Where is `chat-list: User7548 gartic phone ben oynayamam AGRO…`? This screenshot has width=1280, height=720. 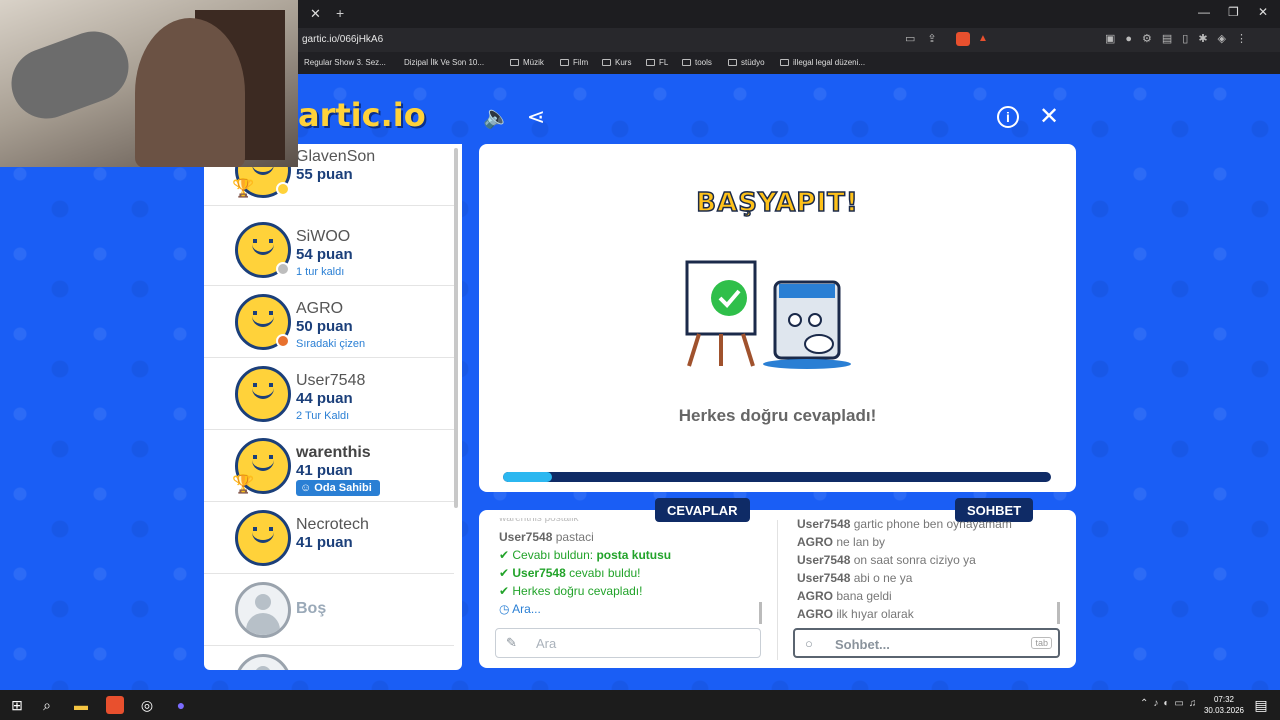 chat-list: User7548 gartic phone ben oynayamam AGRO… is located at coordinates (932, 570).